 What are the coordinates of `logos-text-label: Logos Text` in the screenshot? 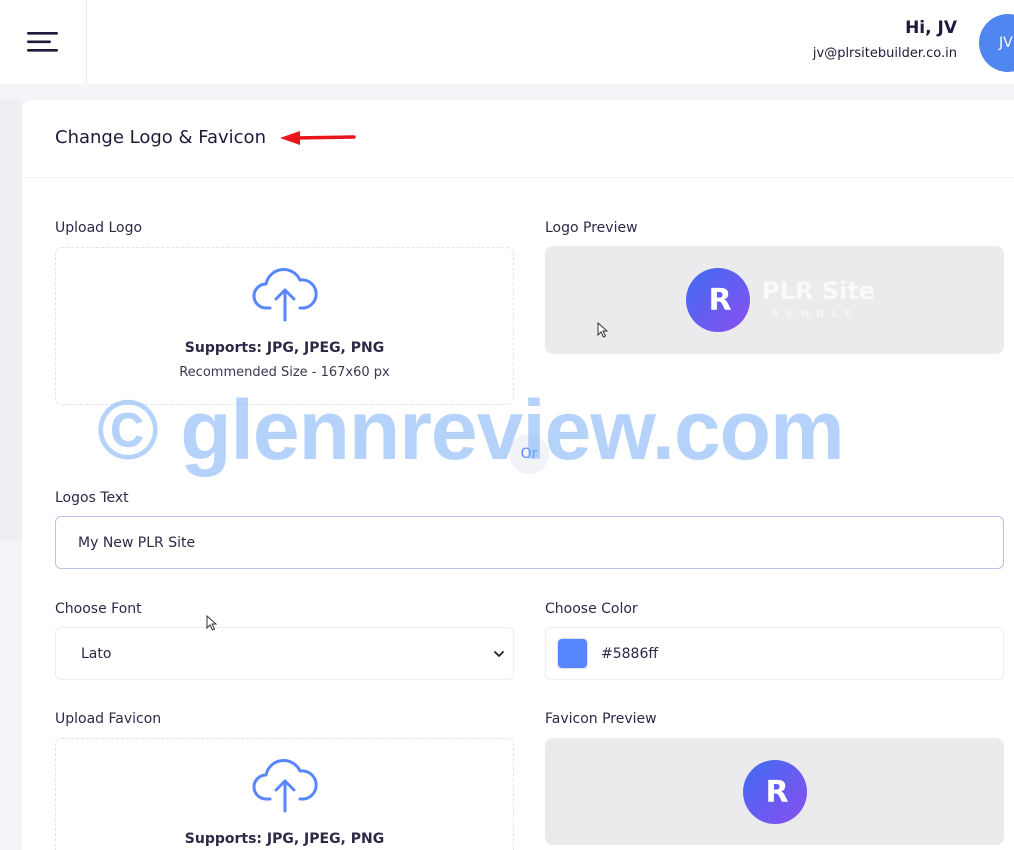 It's located at (92, 498).